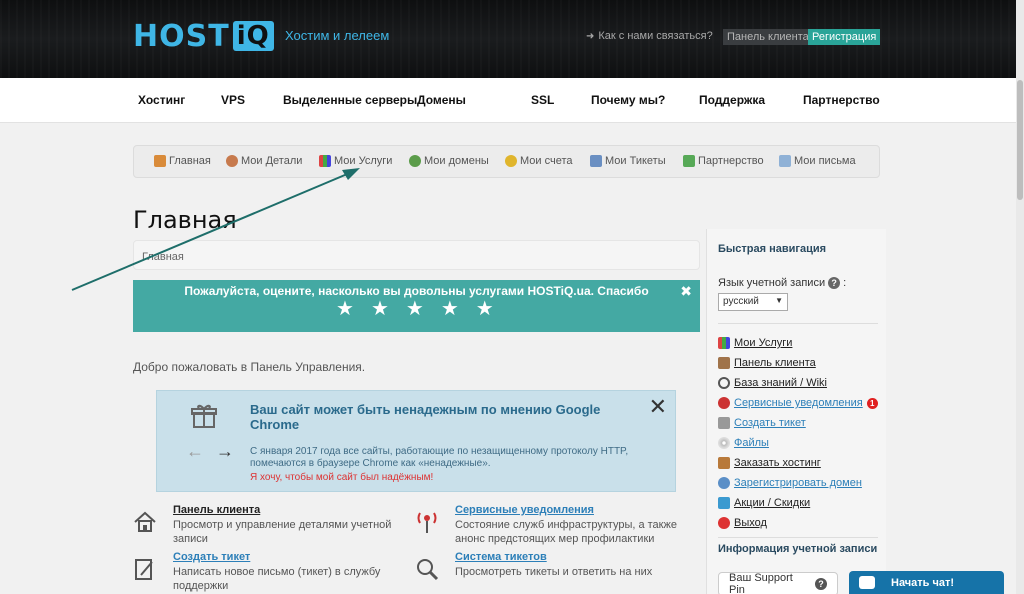 This screenshot has height=594, width=1024. Describe the element at coordinates (769, 463) in the screenshot. I see `sidebar-link-order-hosting: Заказать хостинг` at that location.